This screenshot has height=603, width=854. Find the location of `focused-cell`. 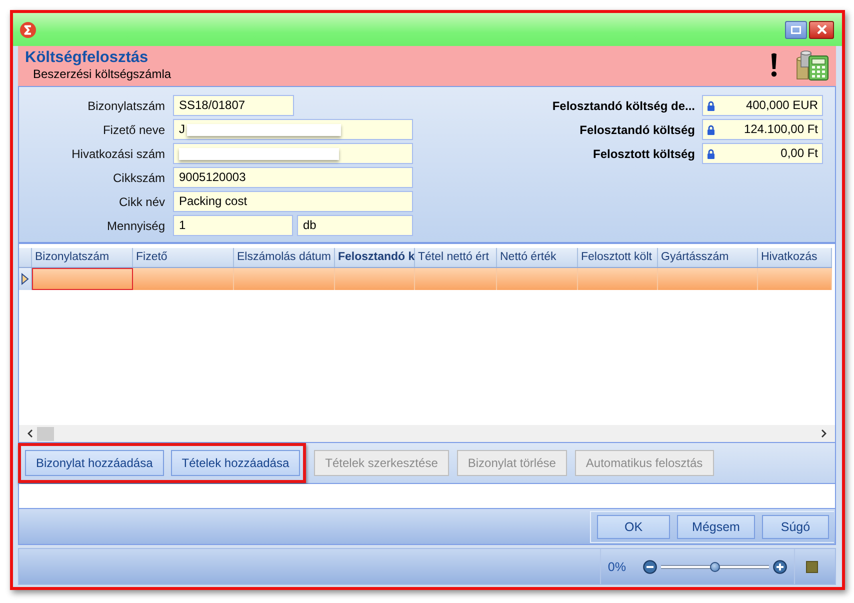

focused-cell is located at coordinates (82, 279).